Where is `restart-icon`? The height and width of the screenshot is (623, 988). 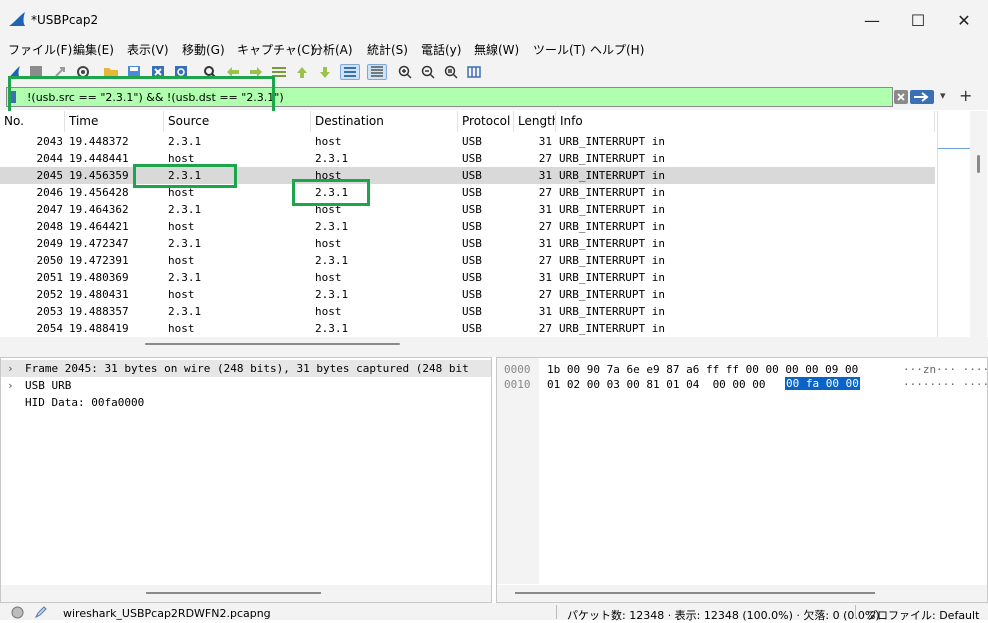
restart-icon is located at coordinates (60, 72).